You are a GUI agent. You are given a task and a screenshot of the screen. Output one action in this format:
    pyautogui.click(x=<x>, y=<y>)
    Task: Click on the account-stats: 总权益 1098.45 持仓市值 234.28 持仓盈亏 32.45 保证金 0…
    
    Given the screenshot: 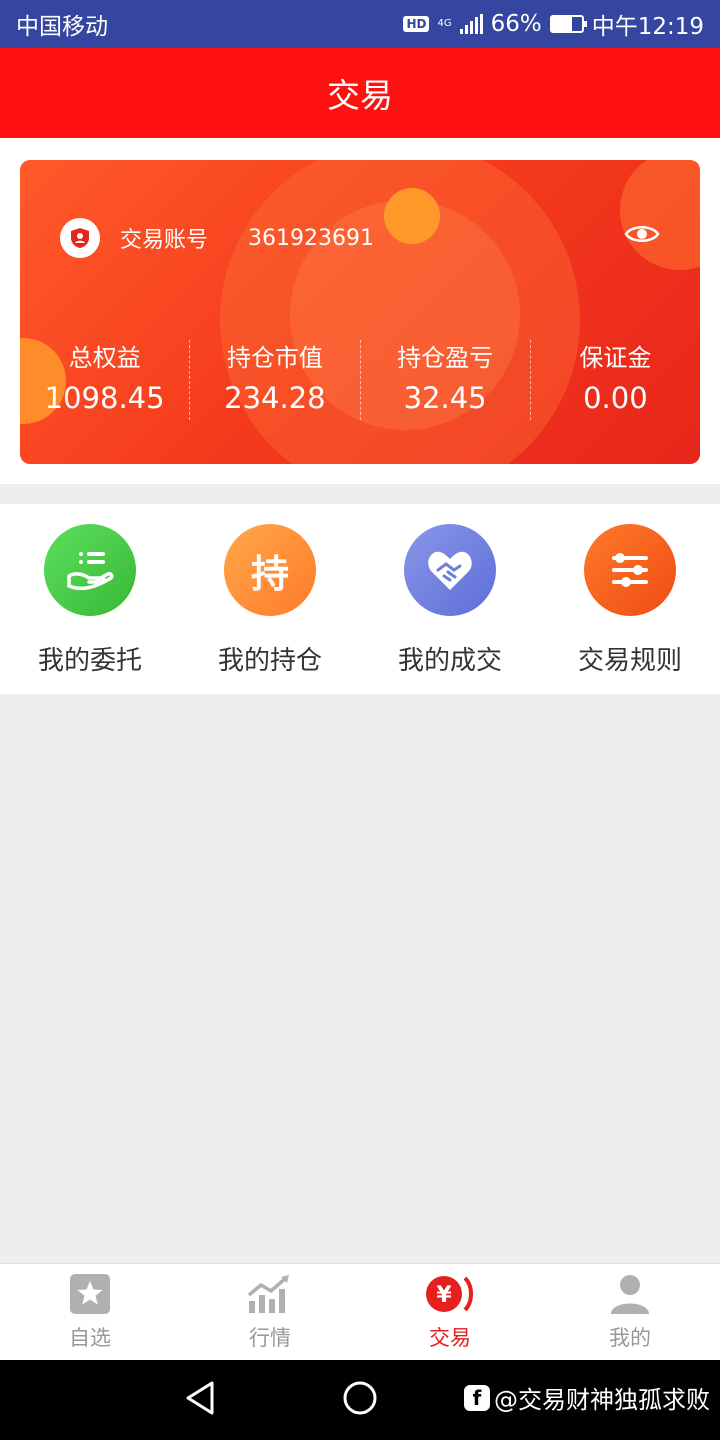 What is the action you would take?
    pyautogui.click(x=360, y=380)
    